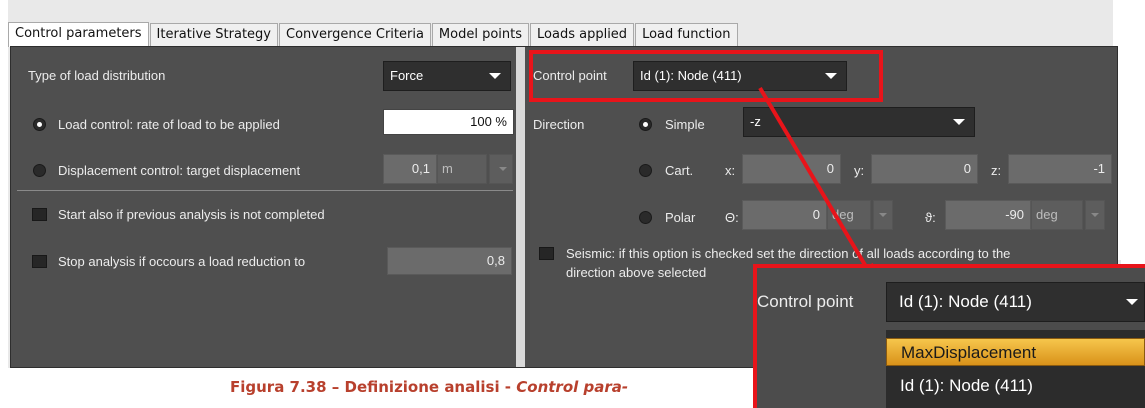 Image resolution: width=1145 pixels, height=408 pixels. Describe the element at coordinates (373, 387) in the screenshot. I see `caption-prefix: Figura 7.38 – Definizione analisi -` at that location.